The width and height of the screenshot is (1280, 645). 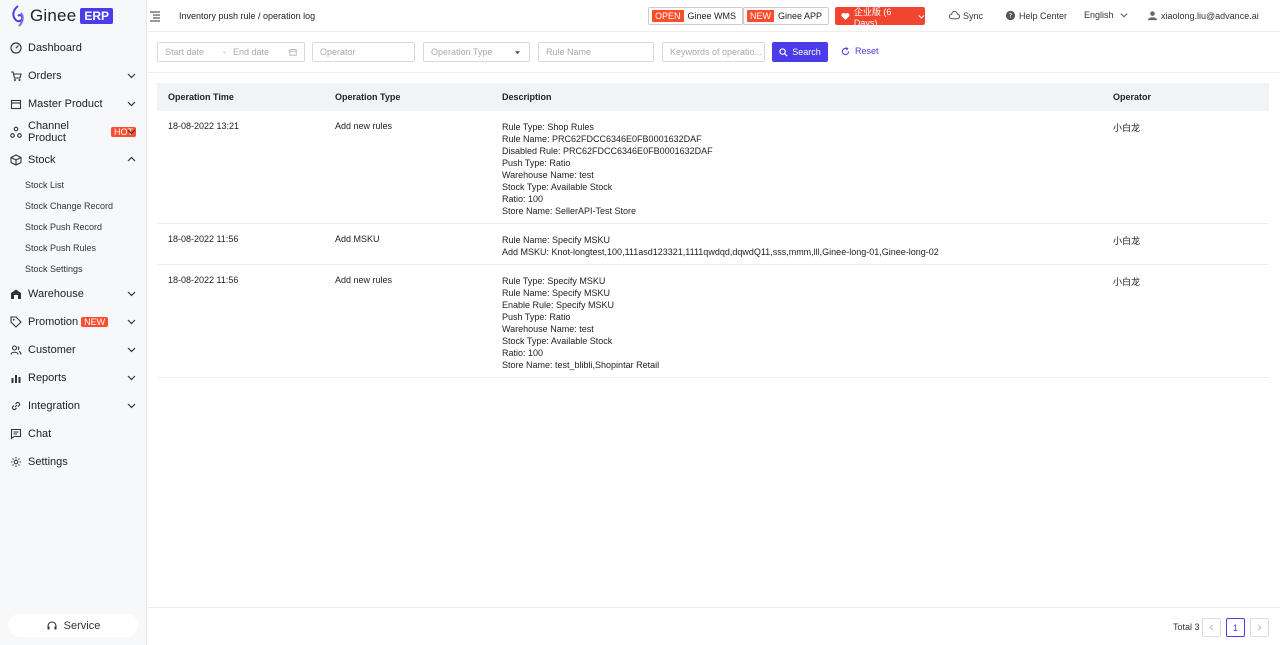 What do you see at coordinates (16, 322) in the screenshot?
I see `tag-icon` at bounding box center [16, 322].